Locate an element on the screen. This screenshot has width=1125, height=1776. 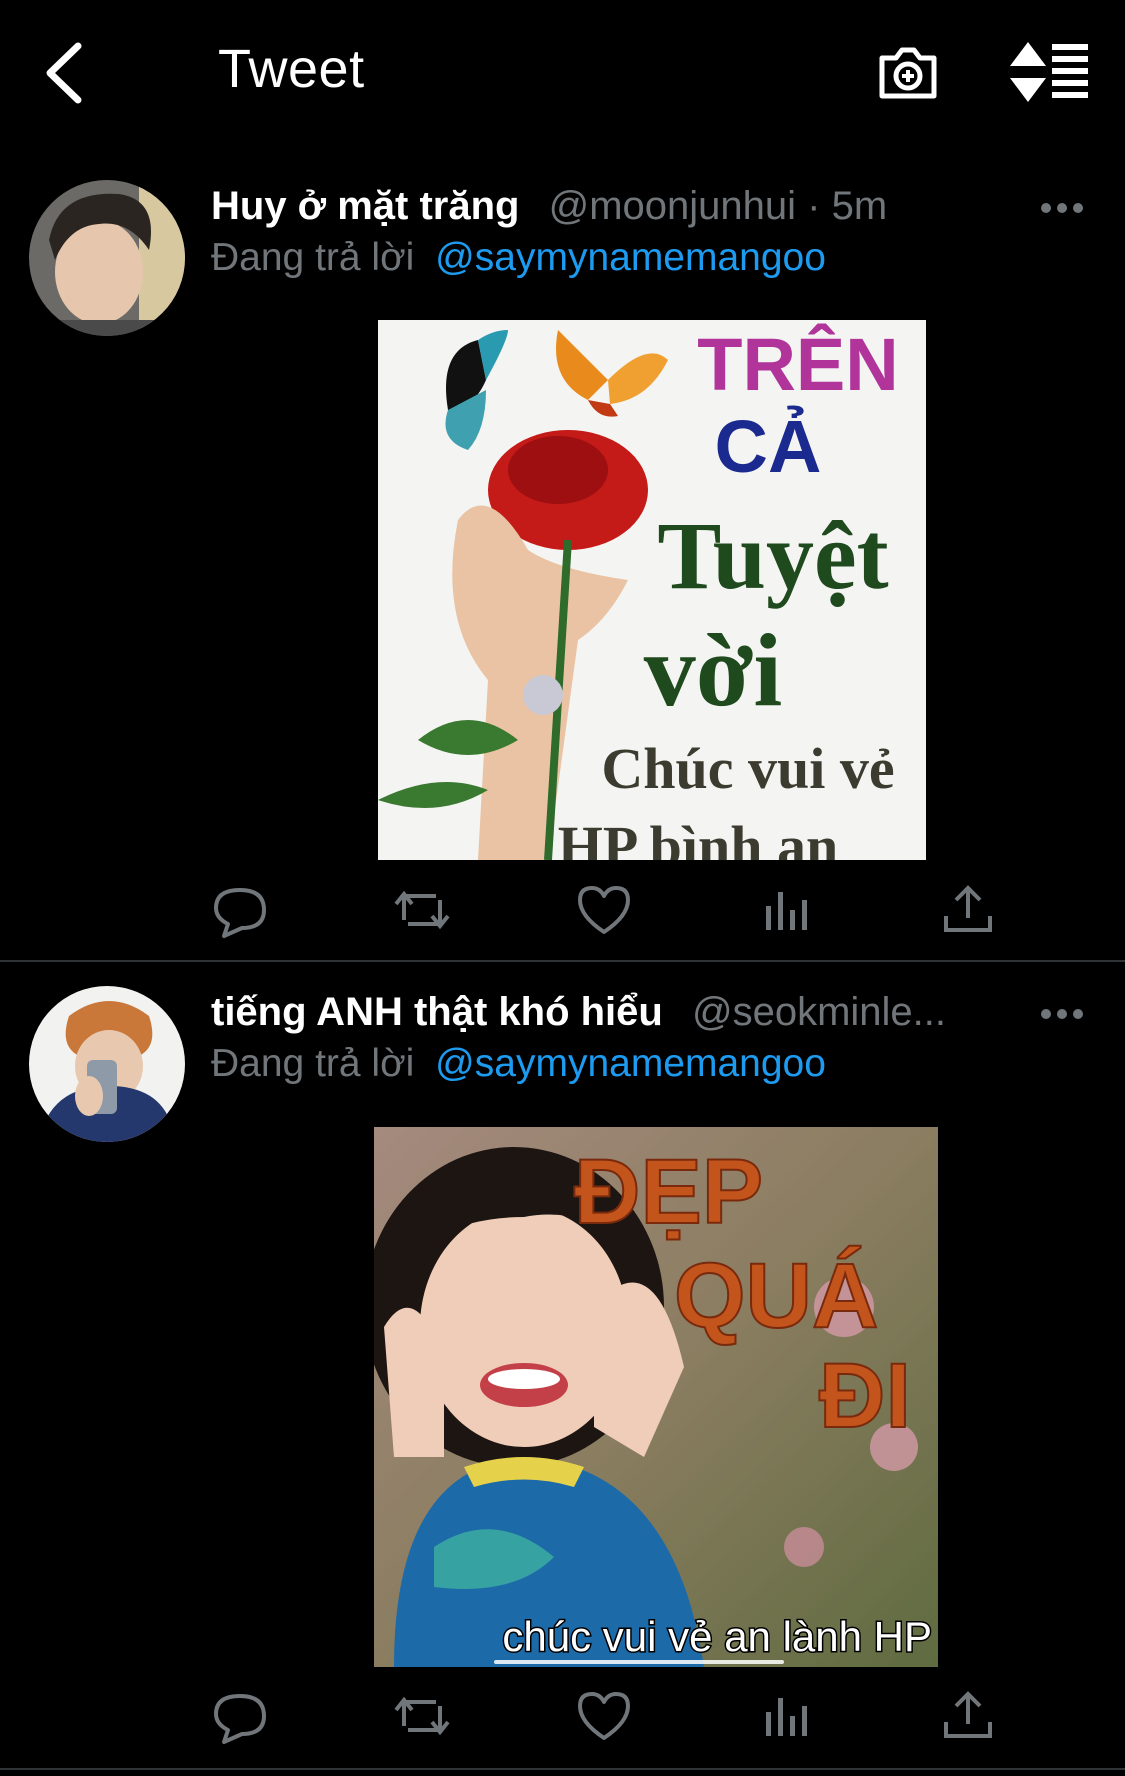
video-progress-bar is located at coordinates (639, 1662).